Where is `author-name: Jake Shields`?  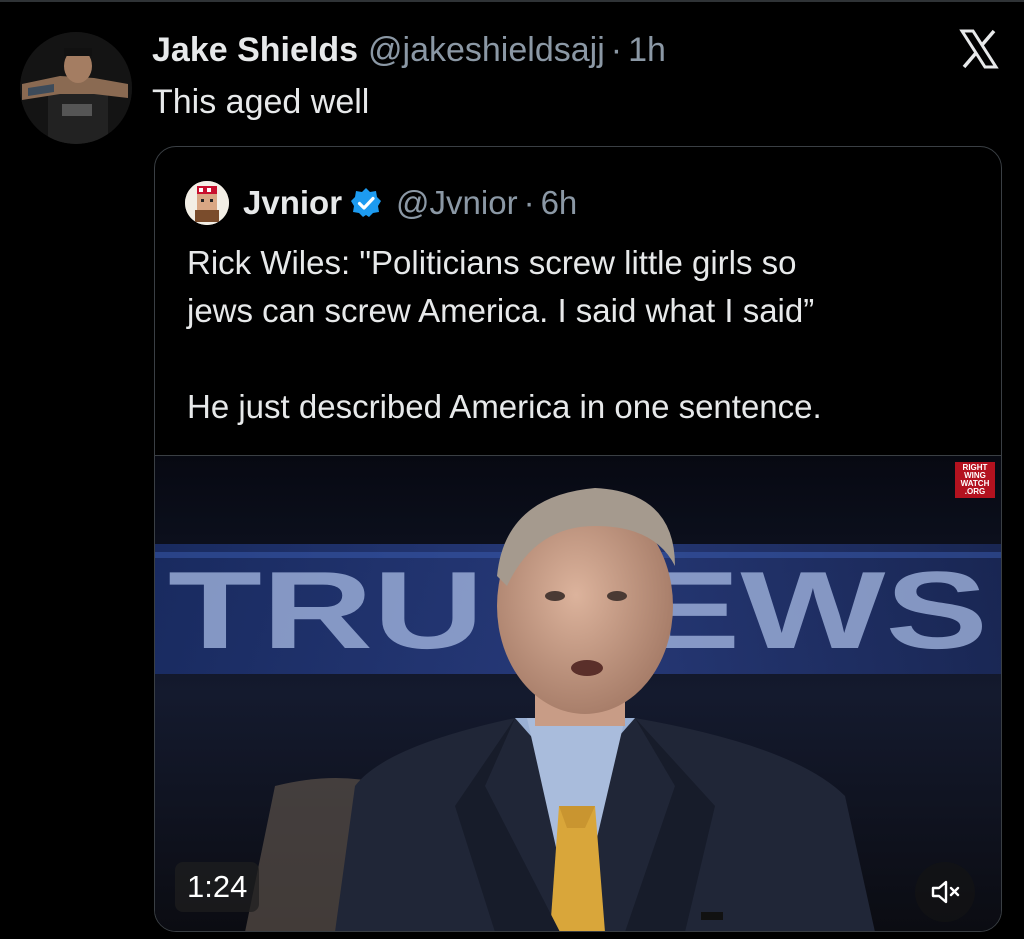
author-name: Jake Shields is located at coordinates (255, 50).